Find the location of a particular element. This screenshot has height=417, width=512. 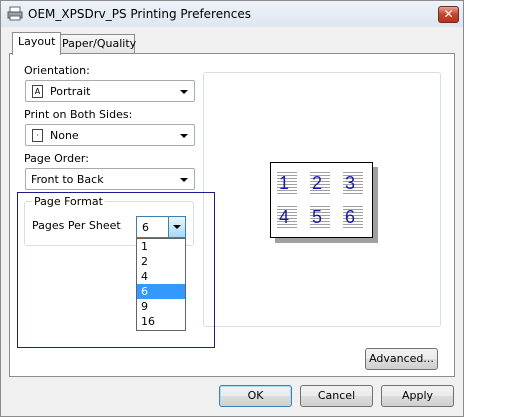

preview-page: 4 is located at coordinates (287, 217).